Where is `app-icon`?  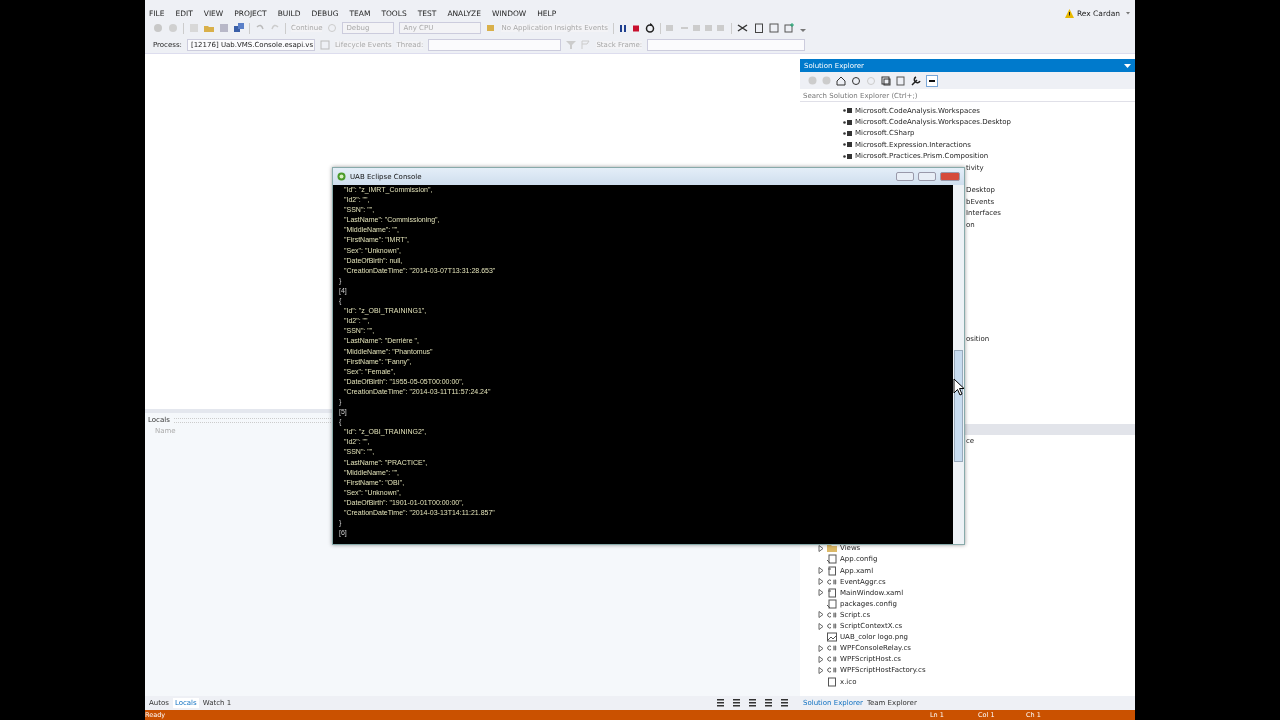
app-icon is located at coordinates (341, 176).